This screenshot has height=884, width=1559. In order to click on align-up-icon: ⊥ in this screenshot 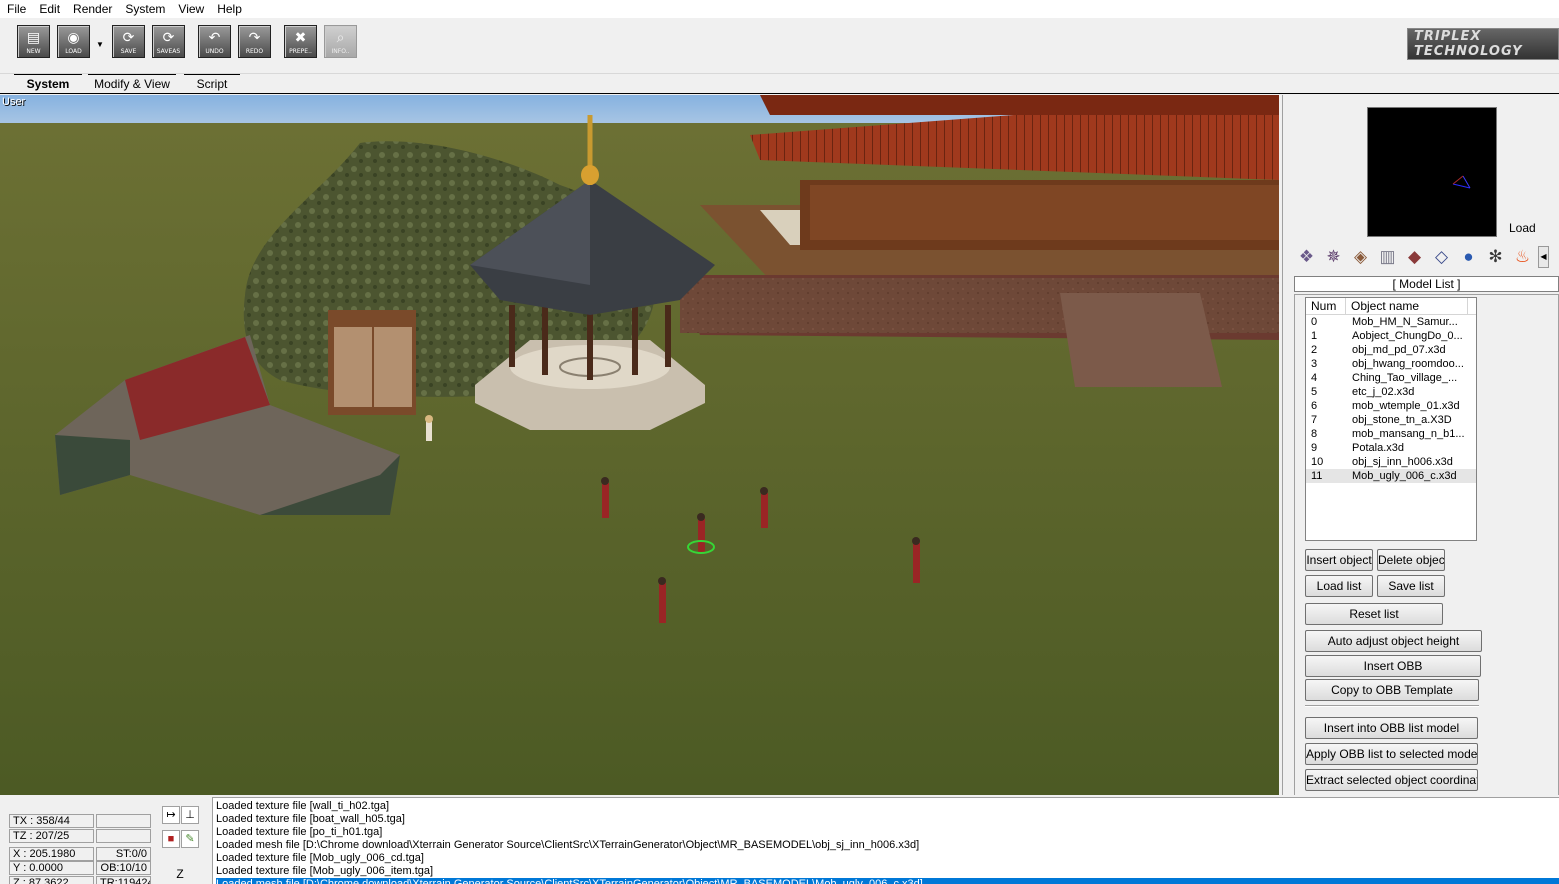, I will do `click(190, 815)`.